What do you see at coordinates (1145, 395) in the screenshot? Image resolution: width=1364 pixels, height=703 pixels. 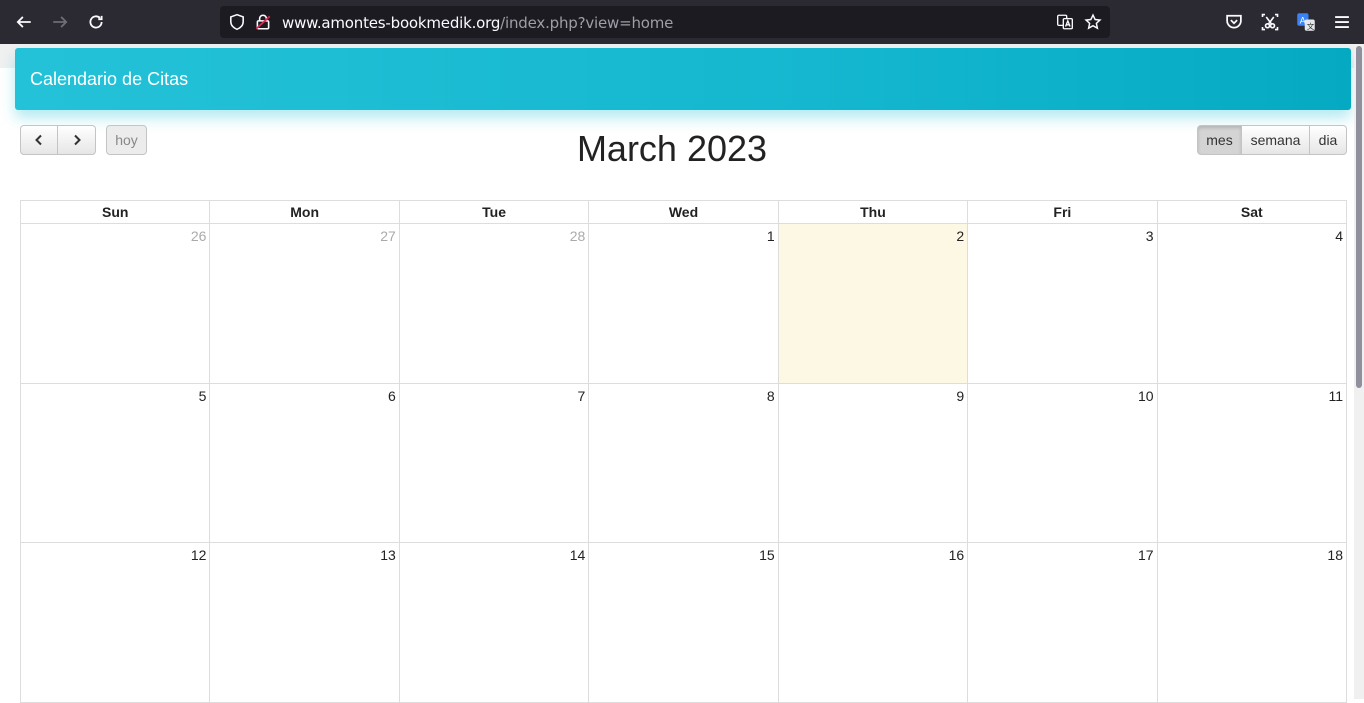 I see `day-number: 10` at bounding box center [1145, 395].